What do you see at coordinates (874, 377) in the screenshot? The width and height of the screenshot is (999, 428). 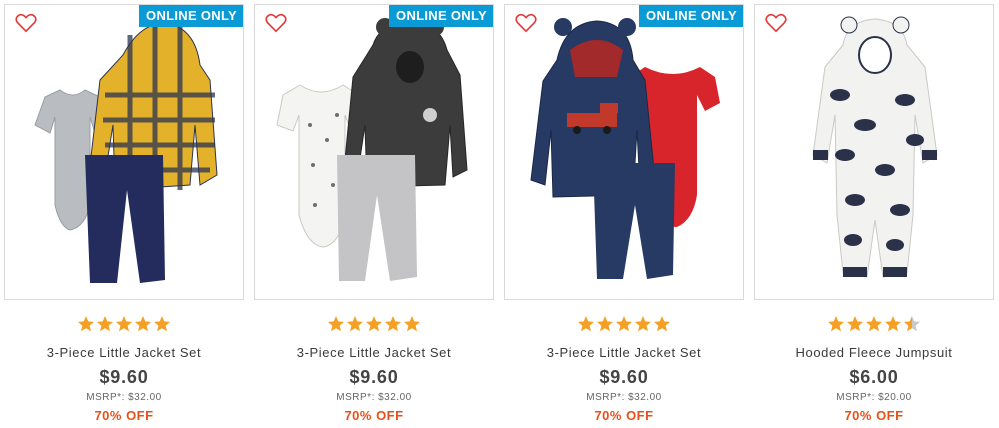 I see `product-price: $6.00` at bounding box center [874, 377].